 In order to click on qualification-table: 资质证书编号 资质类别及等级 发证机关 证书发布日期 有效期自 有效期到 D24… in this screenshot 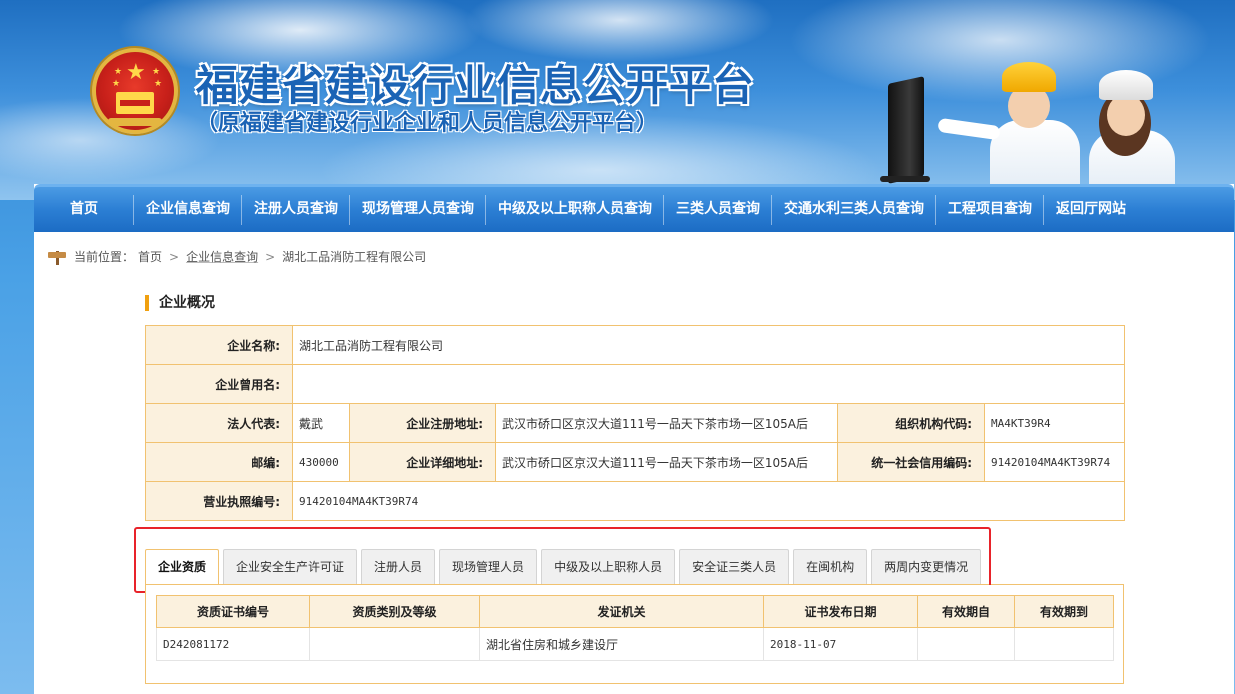, I will do `click(635, 628)`.